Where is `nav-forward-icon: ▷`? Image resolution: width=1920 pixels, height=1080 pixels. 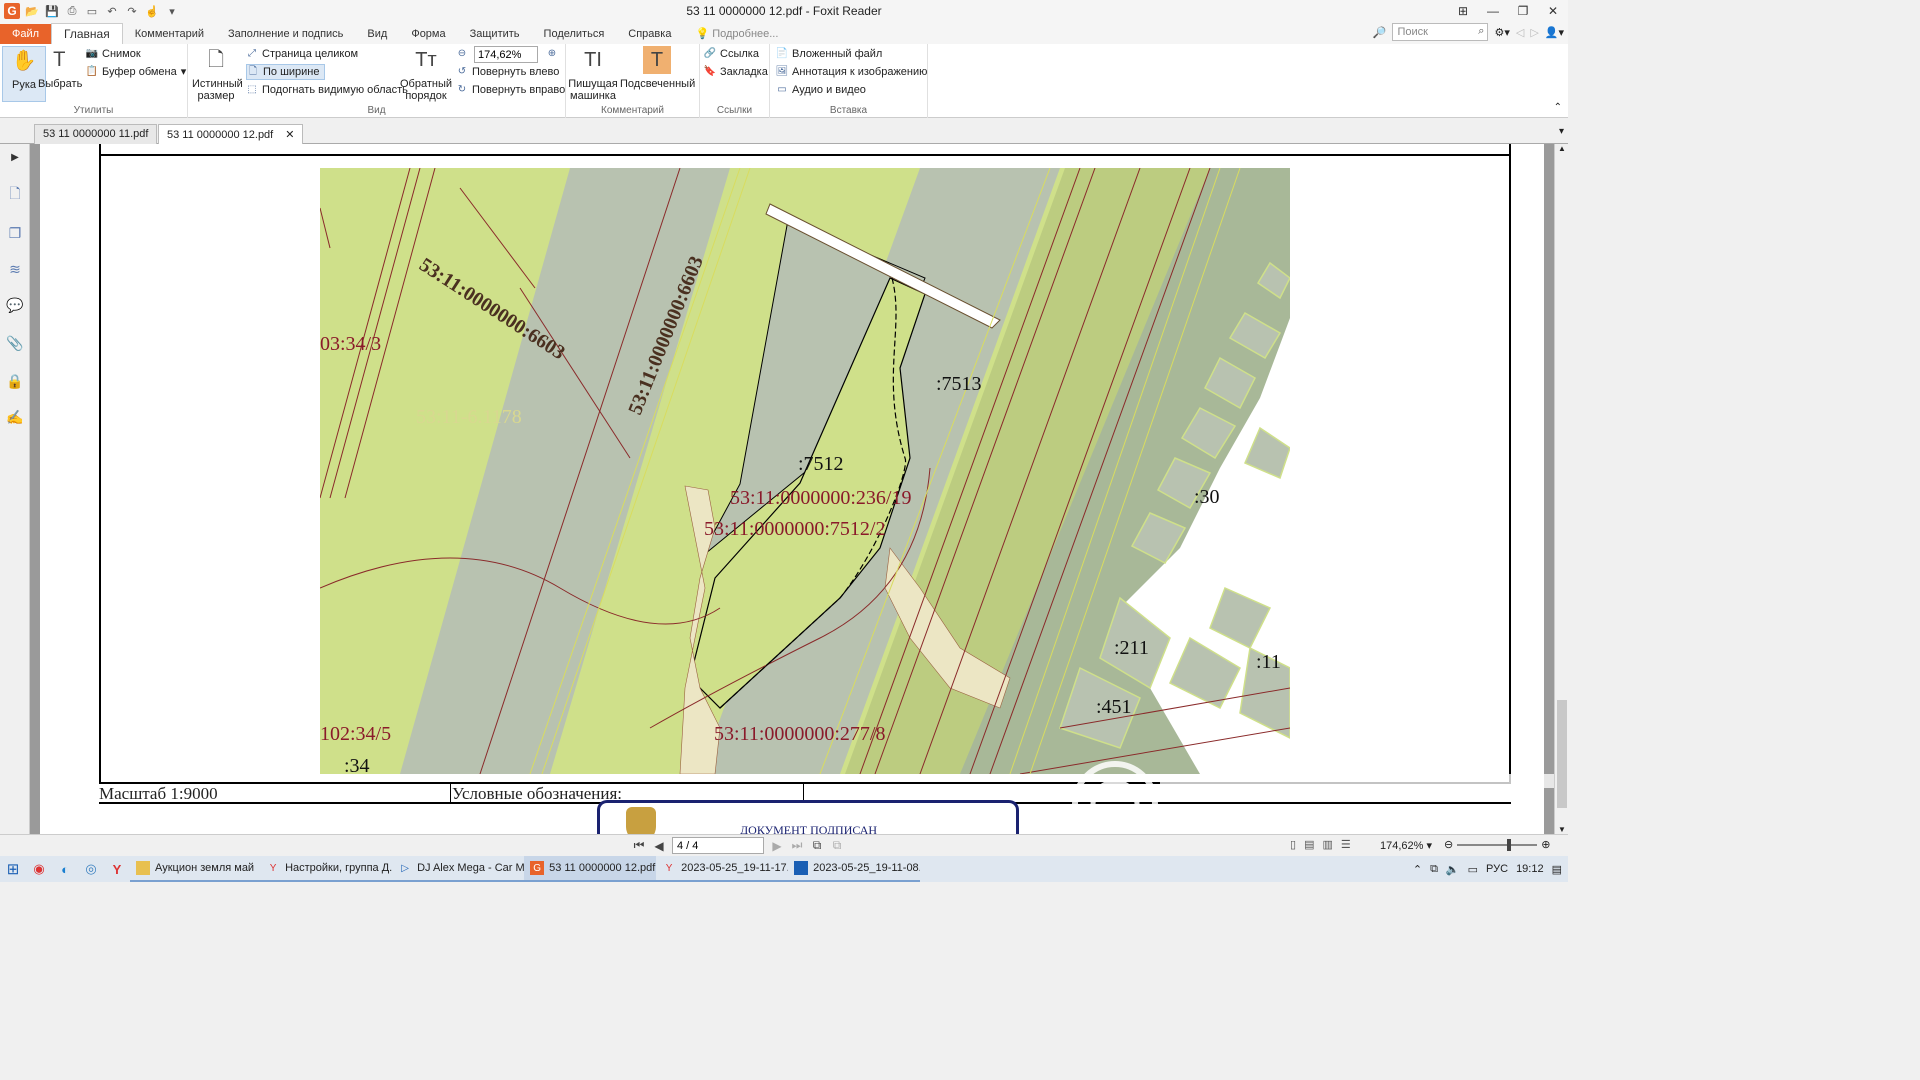 nav-forward-icon: ▷ is located at coordinates (1534, 32).